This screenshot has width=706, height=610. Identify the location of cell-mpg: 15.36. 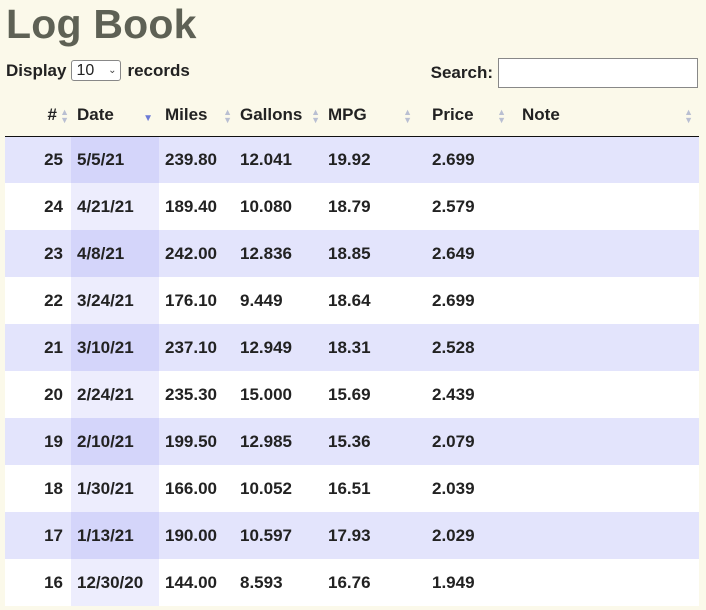
(372, 441).